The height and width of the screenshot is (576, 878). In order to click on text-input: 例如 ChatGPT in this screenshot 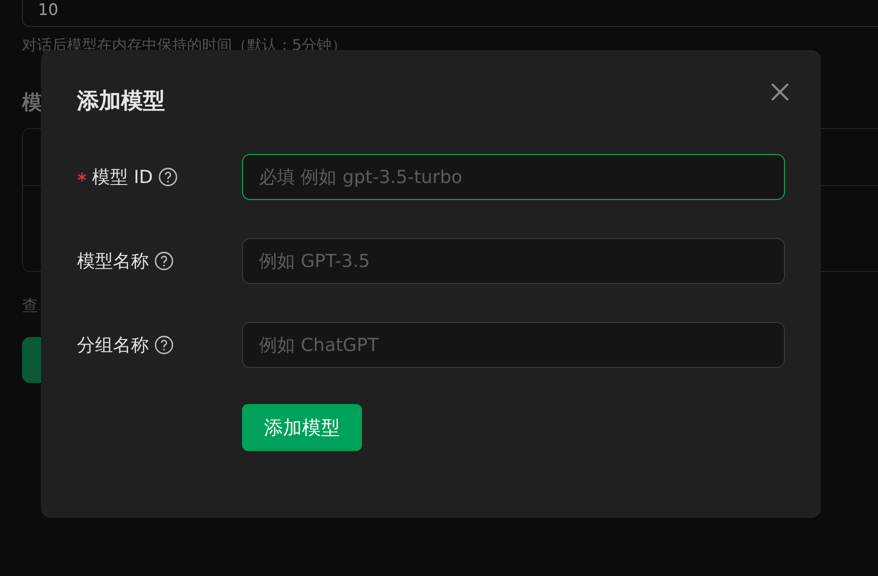, I will do `click(513, 345)`.